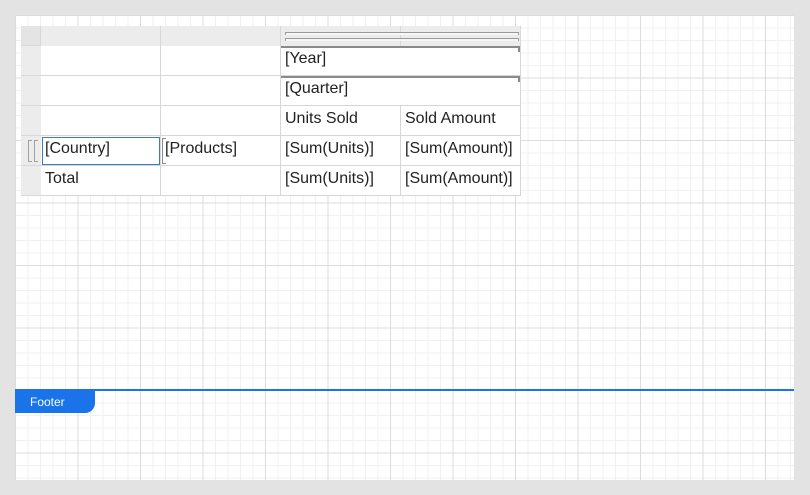 This screenshot has height=495, width=810. Describe the element at coordinates (401, 91) in the screenshot. I see `quarter-group-cell: [Quarter]` at that location.